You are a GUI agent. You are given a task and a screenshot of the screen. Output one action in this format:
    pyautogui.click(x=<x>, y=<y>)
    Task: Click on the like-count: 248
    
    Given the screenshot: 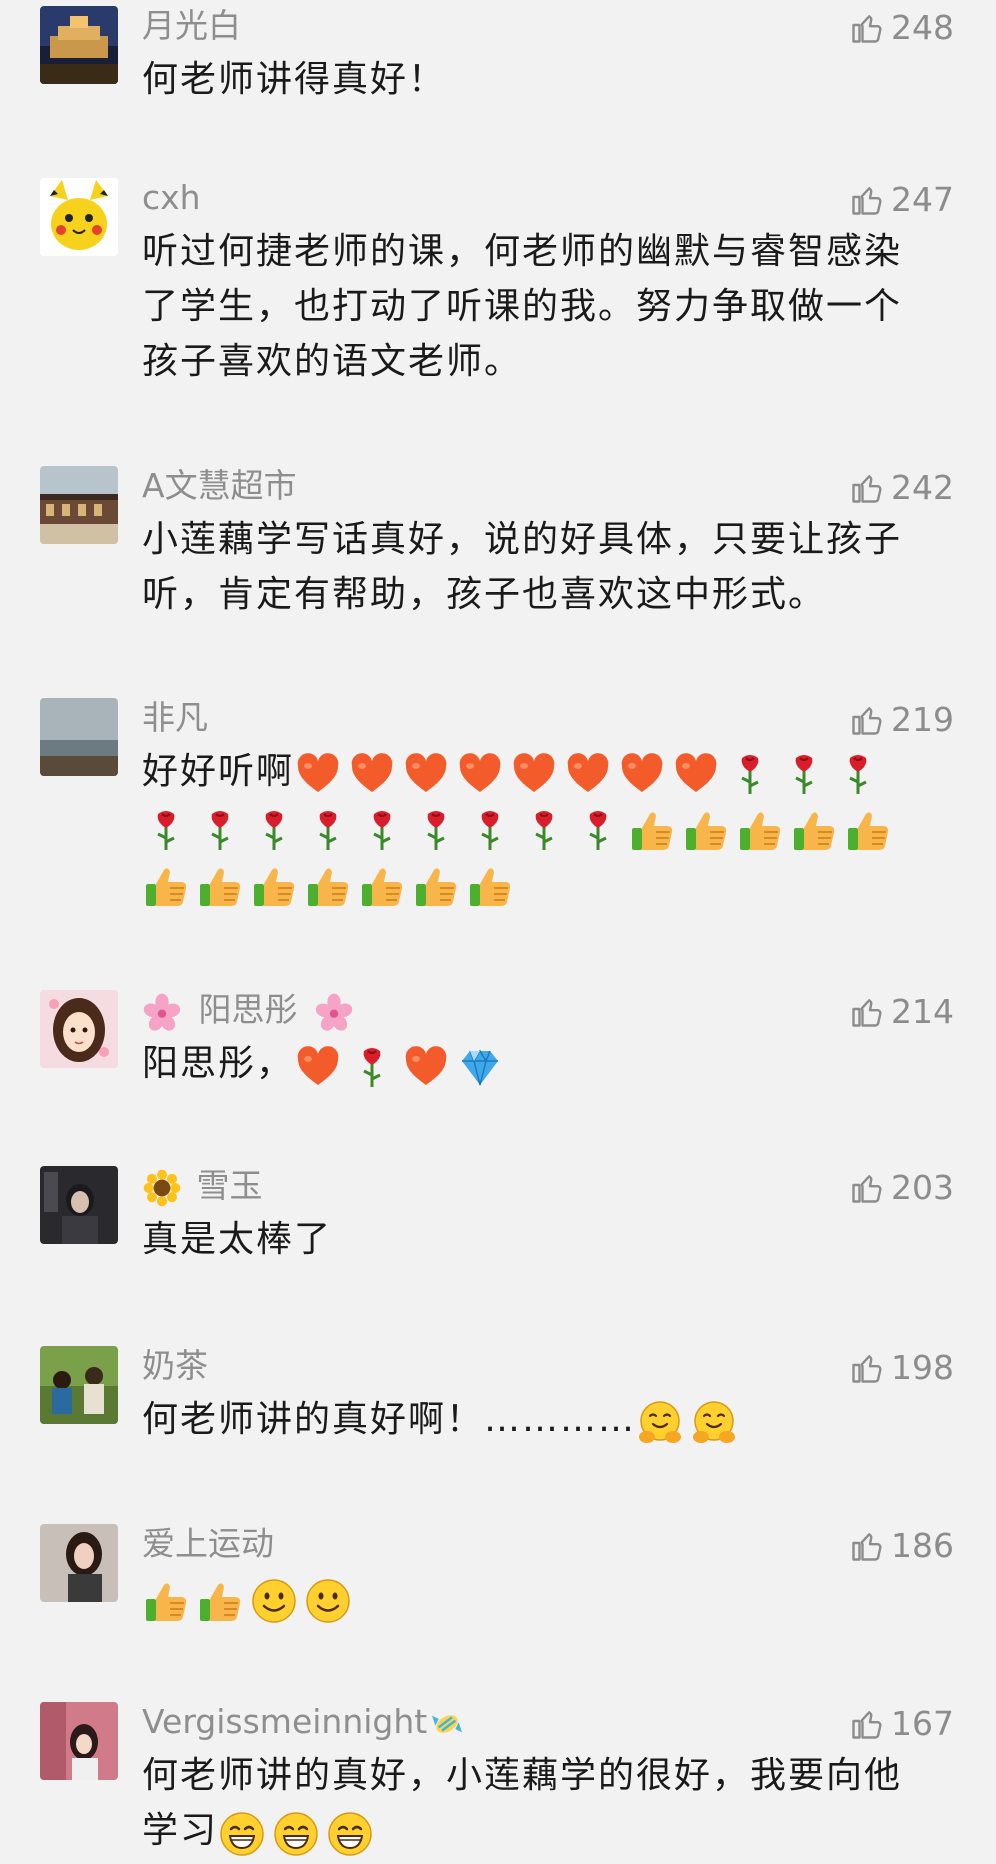 What is the action you would take?
    pyautogui.click(x=922, y=27)
    